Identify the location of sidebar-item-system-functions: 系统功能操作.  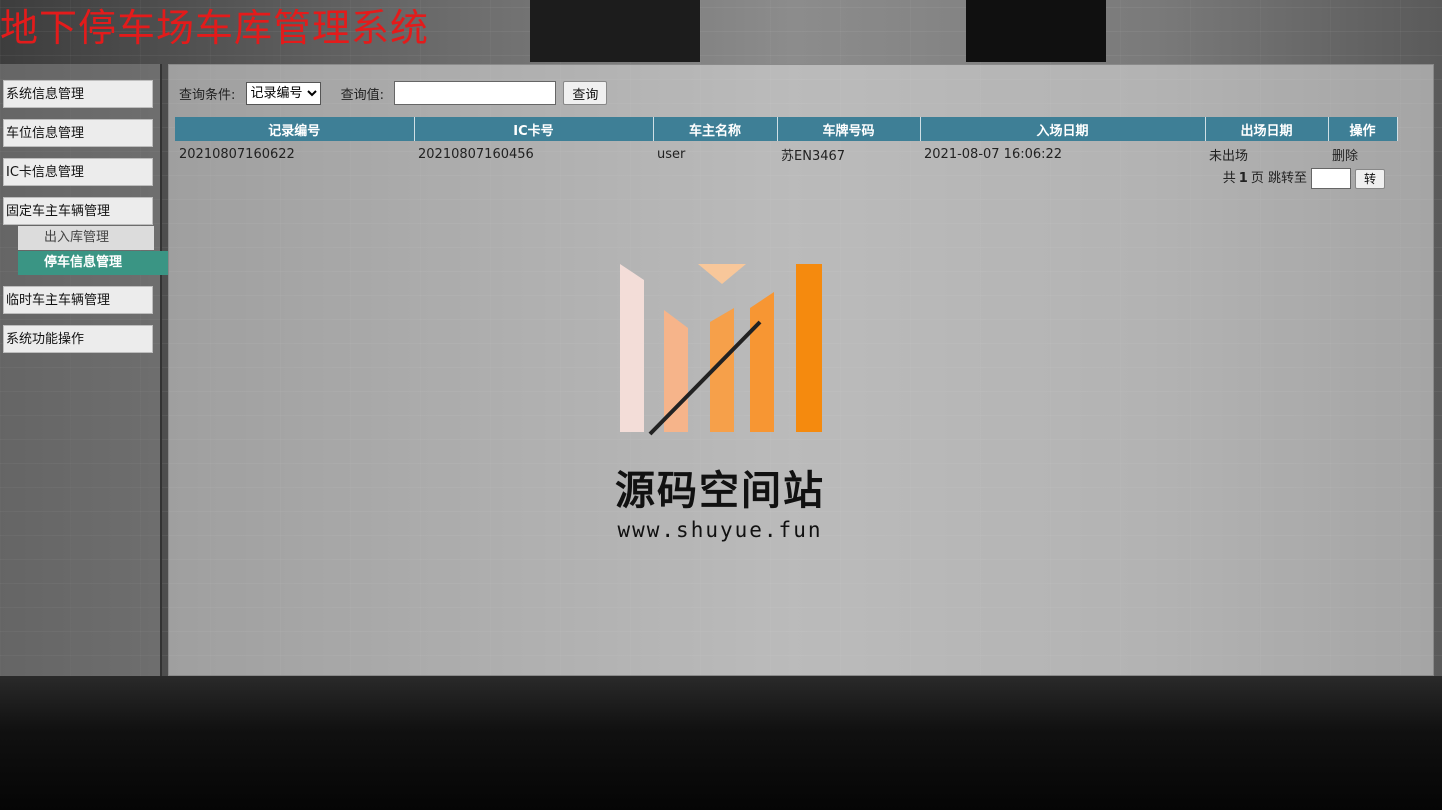
(78, 339).